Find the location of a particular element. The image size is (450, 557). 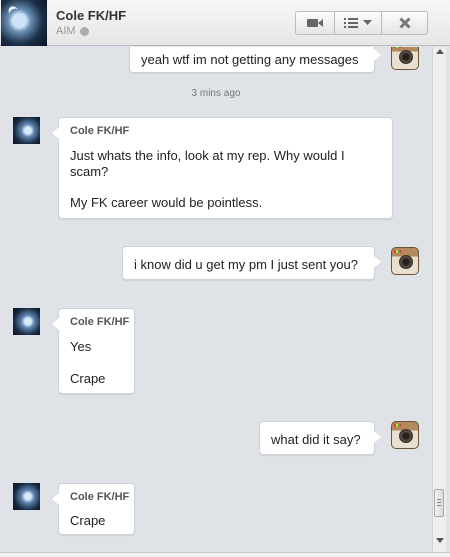

message-text: yeah wtf im not getting any messages is located at coordinates (250, 59).